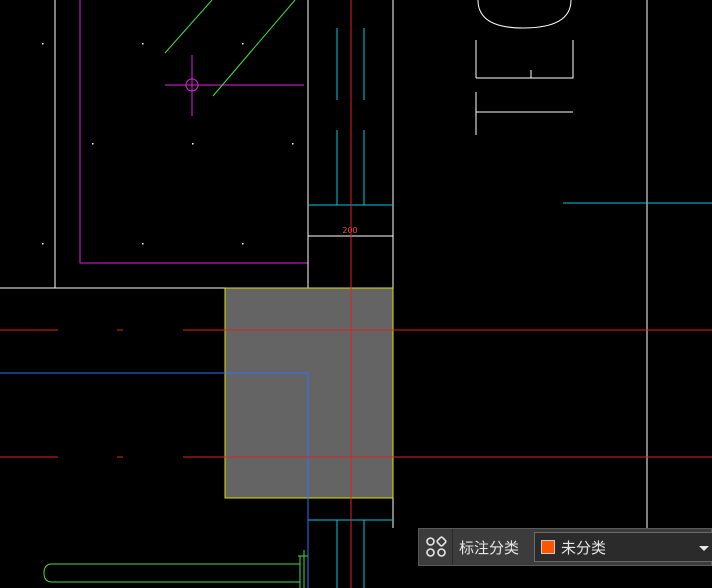 Image resolution: width=712 pixels, height=588 pixels. What do you see at coordinates (584, 547) in the screenshot?
I see `category-select-value: 未分类` at bounding box center [584, 547].